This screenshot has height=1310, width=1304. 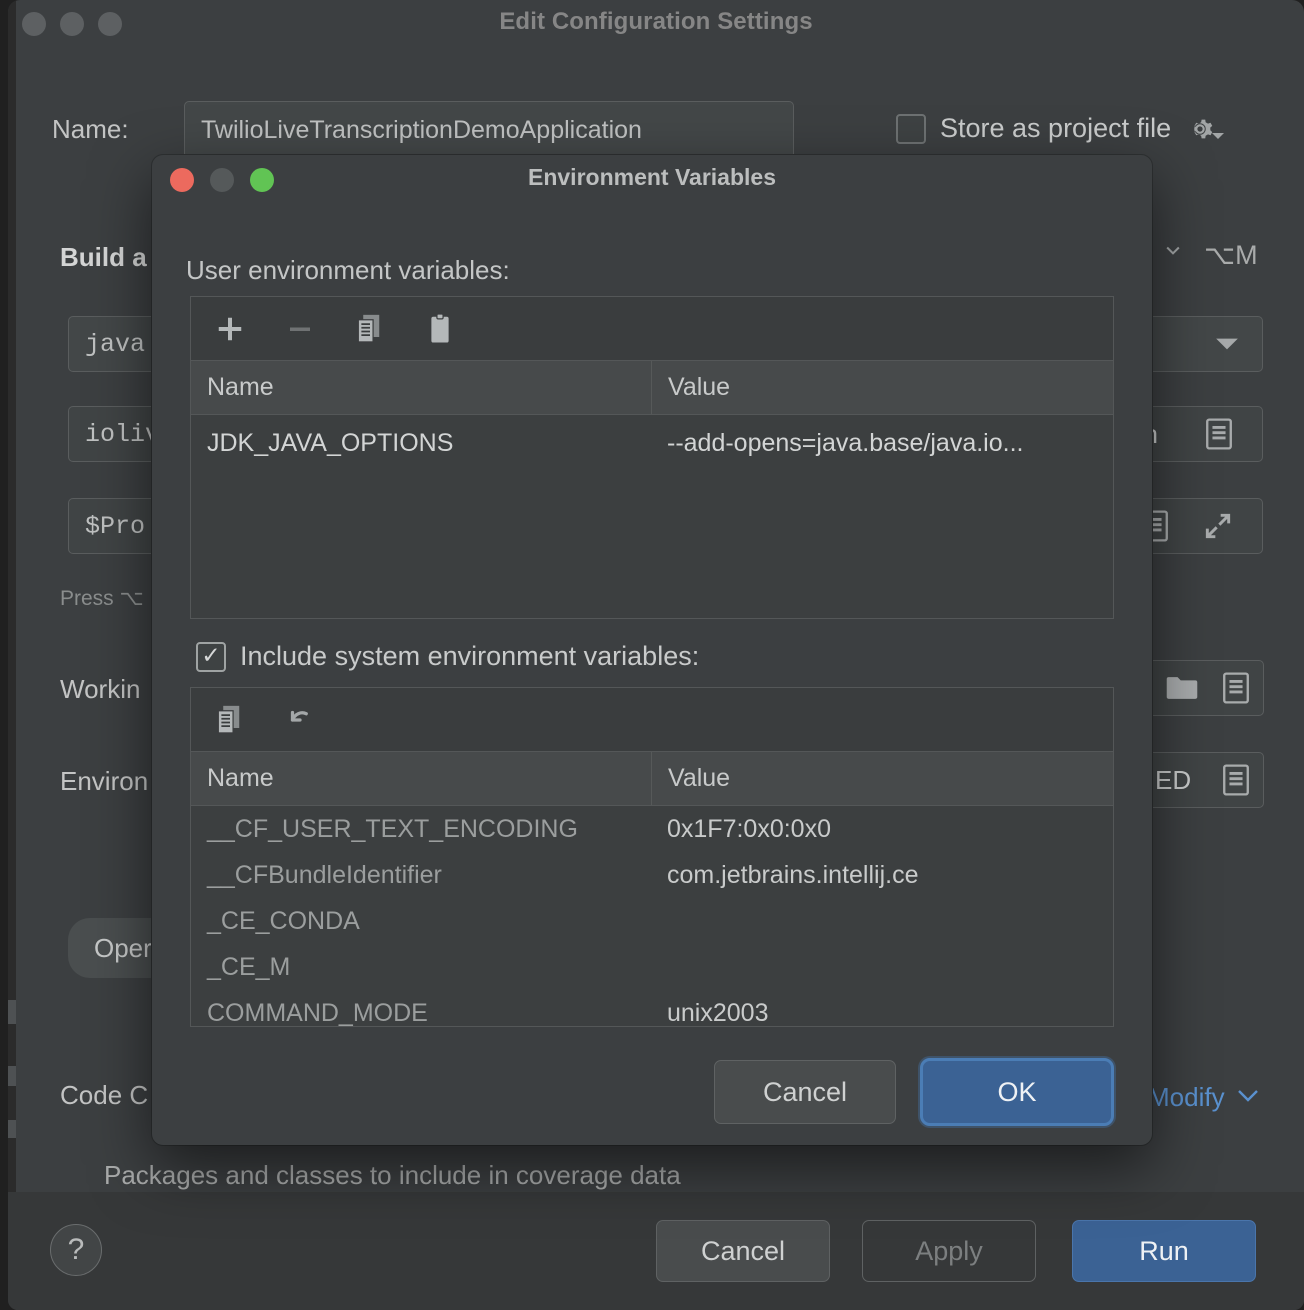 What do you see at coordinates (652, 720) in the screenshot?
I see `system-table-toolbar` at bounding box center [652, 720].